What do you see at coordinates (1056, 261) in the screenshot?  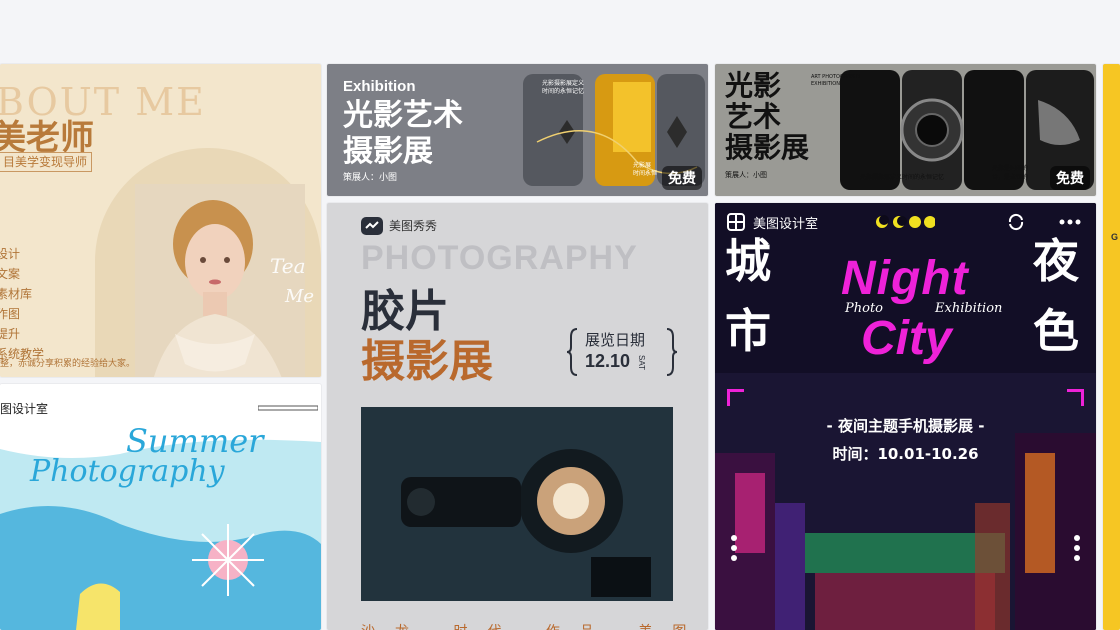 I see `night-right-char-1: 夜` at bounding box center [1056, 261].